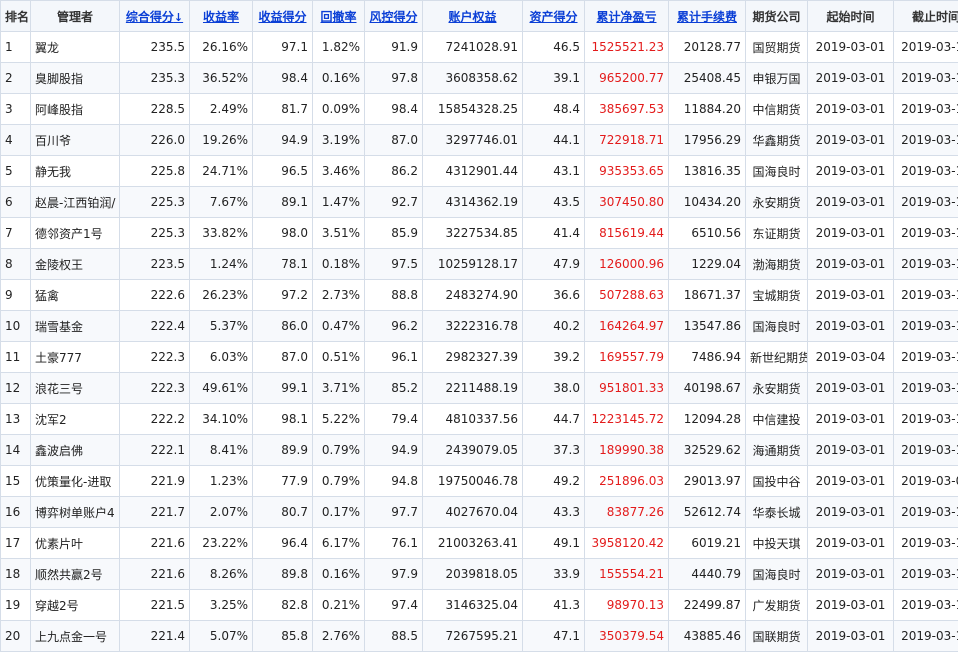 This screenshot has width=958, height=652. What do you see at coordinates (707, 233) in the screenshot?
I see `cell-cumulative-fee: 6510.56` at bounding box center [707, 233].